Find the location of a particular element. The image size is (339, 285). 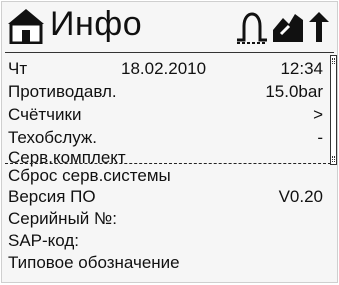

list-item-label: Техобслуж. is located at coordinates (53, 137).